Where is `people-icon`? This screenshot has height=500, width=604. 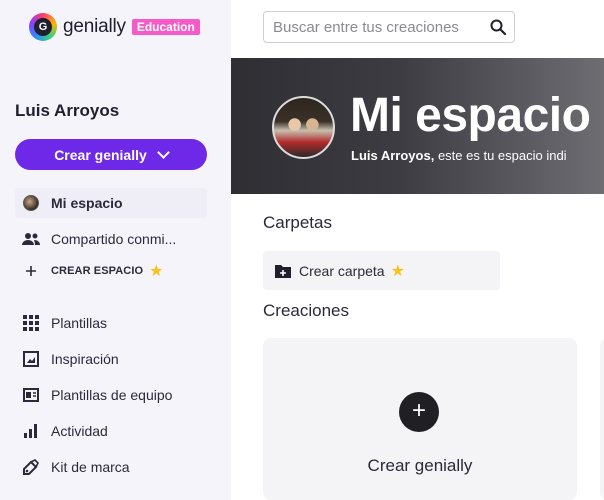 people-icon is located at coordinates (31, 239).